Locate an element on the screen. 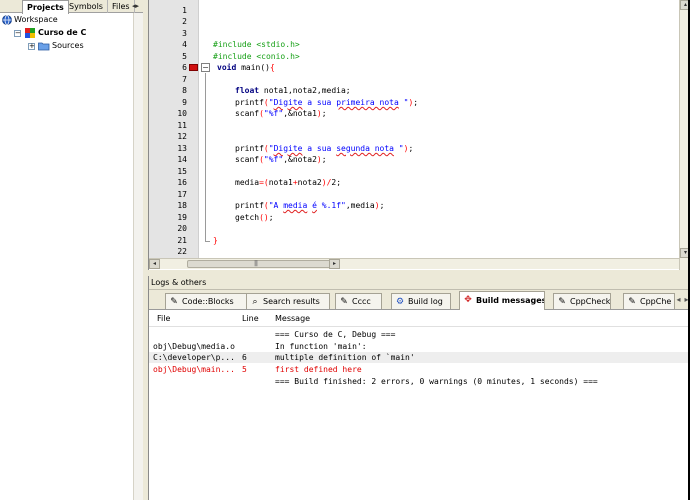  line-number: 1 is located at coordinates (184, 10).